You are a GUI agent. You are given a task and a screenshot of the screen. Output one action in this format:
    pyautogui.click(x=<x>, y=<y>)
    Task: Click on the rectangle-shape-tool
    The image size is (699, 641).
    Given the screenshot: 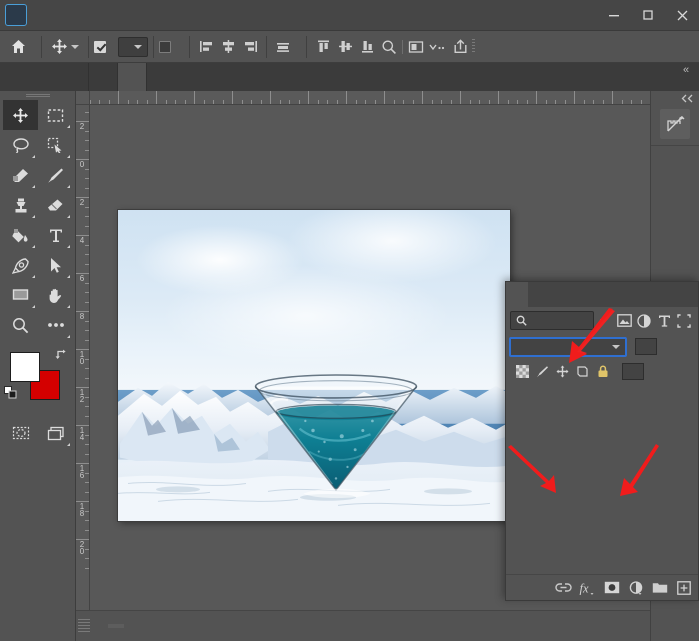 What is the action you would take?
    pyautogui.click(x=20, y=295)
    